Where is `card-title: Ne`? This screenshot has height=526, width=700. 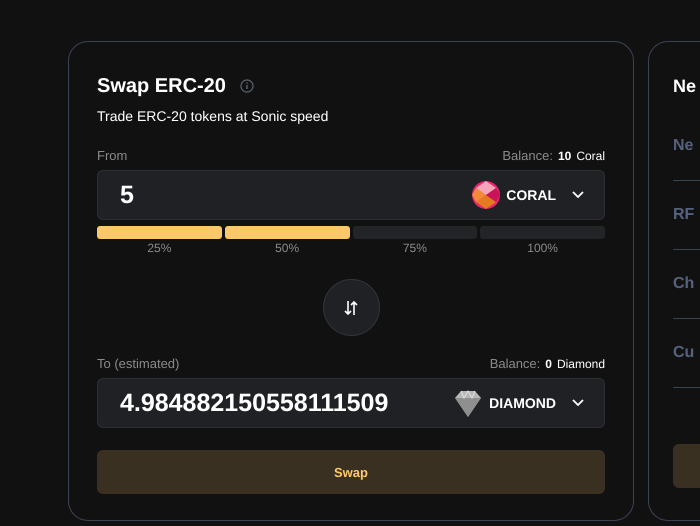 card-title: Ne is located at coordinates (684, 86).